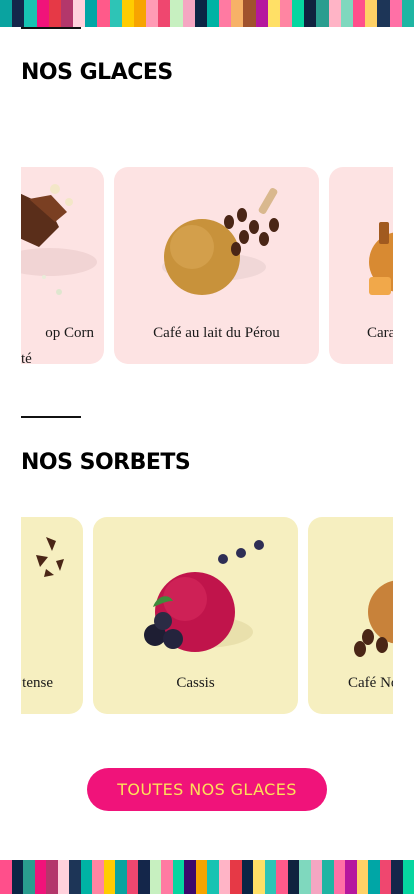 The height and width of the screenshot is (894, 414). Describe the element at coordinates (37, 683) in the screenshot. I see `card-label: tense` at that location.